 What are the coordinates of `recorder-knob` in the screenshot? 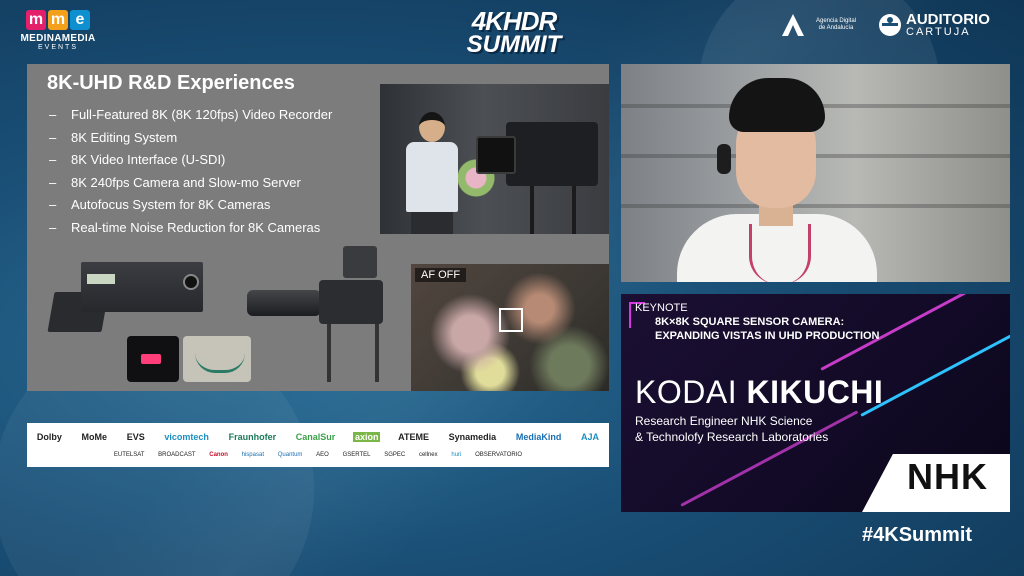 It's located at (191, 282).